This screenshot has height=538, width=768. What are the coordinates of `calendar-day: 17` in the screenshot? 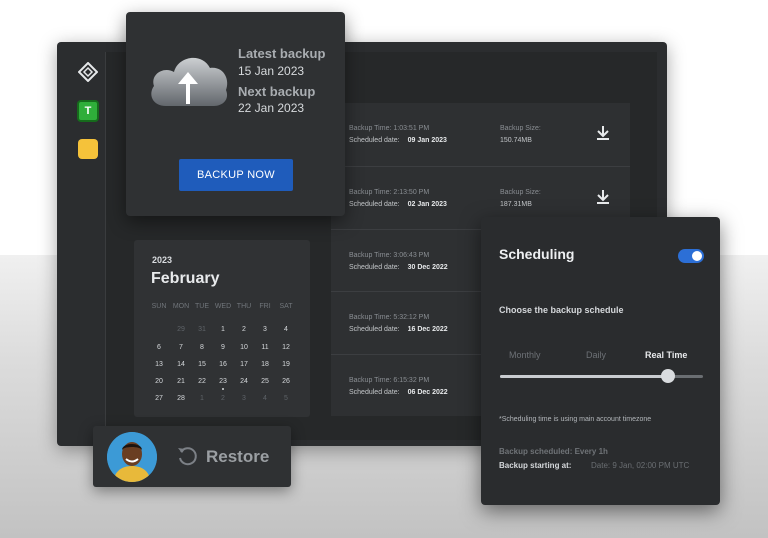 It's located at (244, 364).